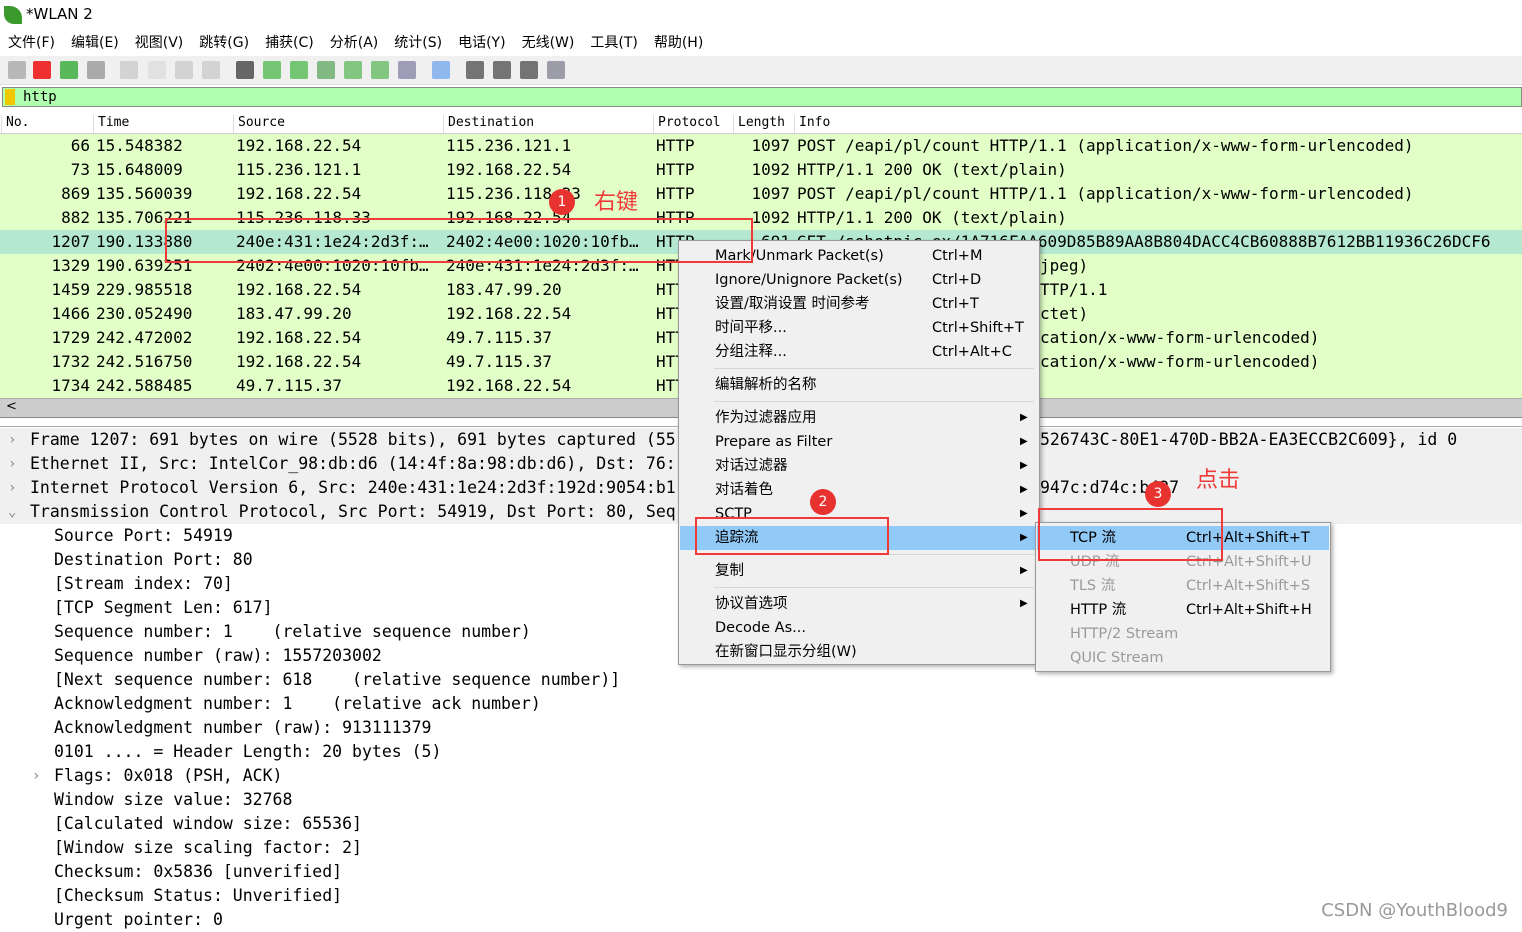 This screenshot has height=932, width=1522. What do you see at coordinates (475, 70) in the screenshot?
I see `zoom-in-icon` at bounding box center [475, 70].